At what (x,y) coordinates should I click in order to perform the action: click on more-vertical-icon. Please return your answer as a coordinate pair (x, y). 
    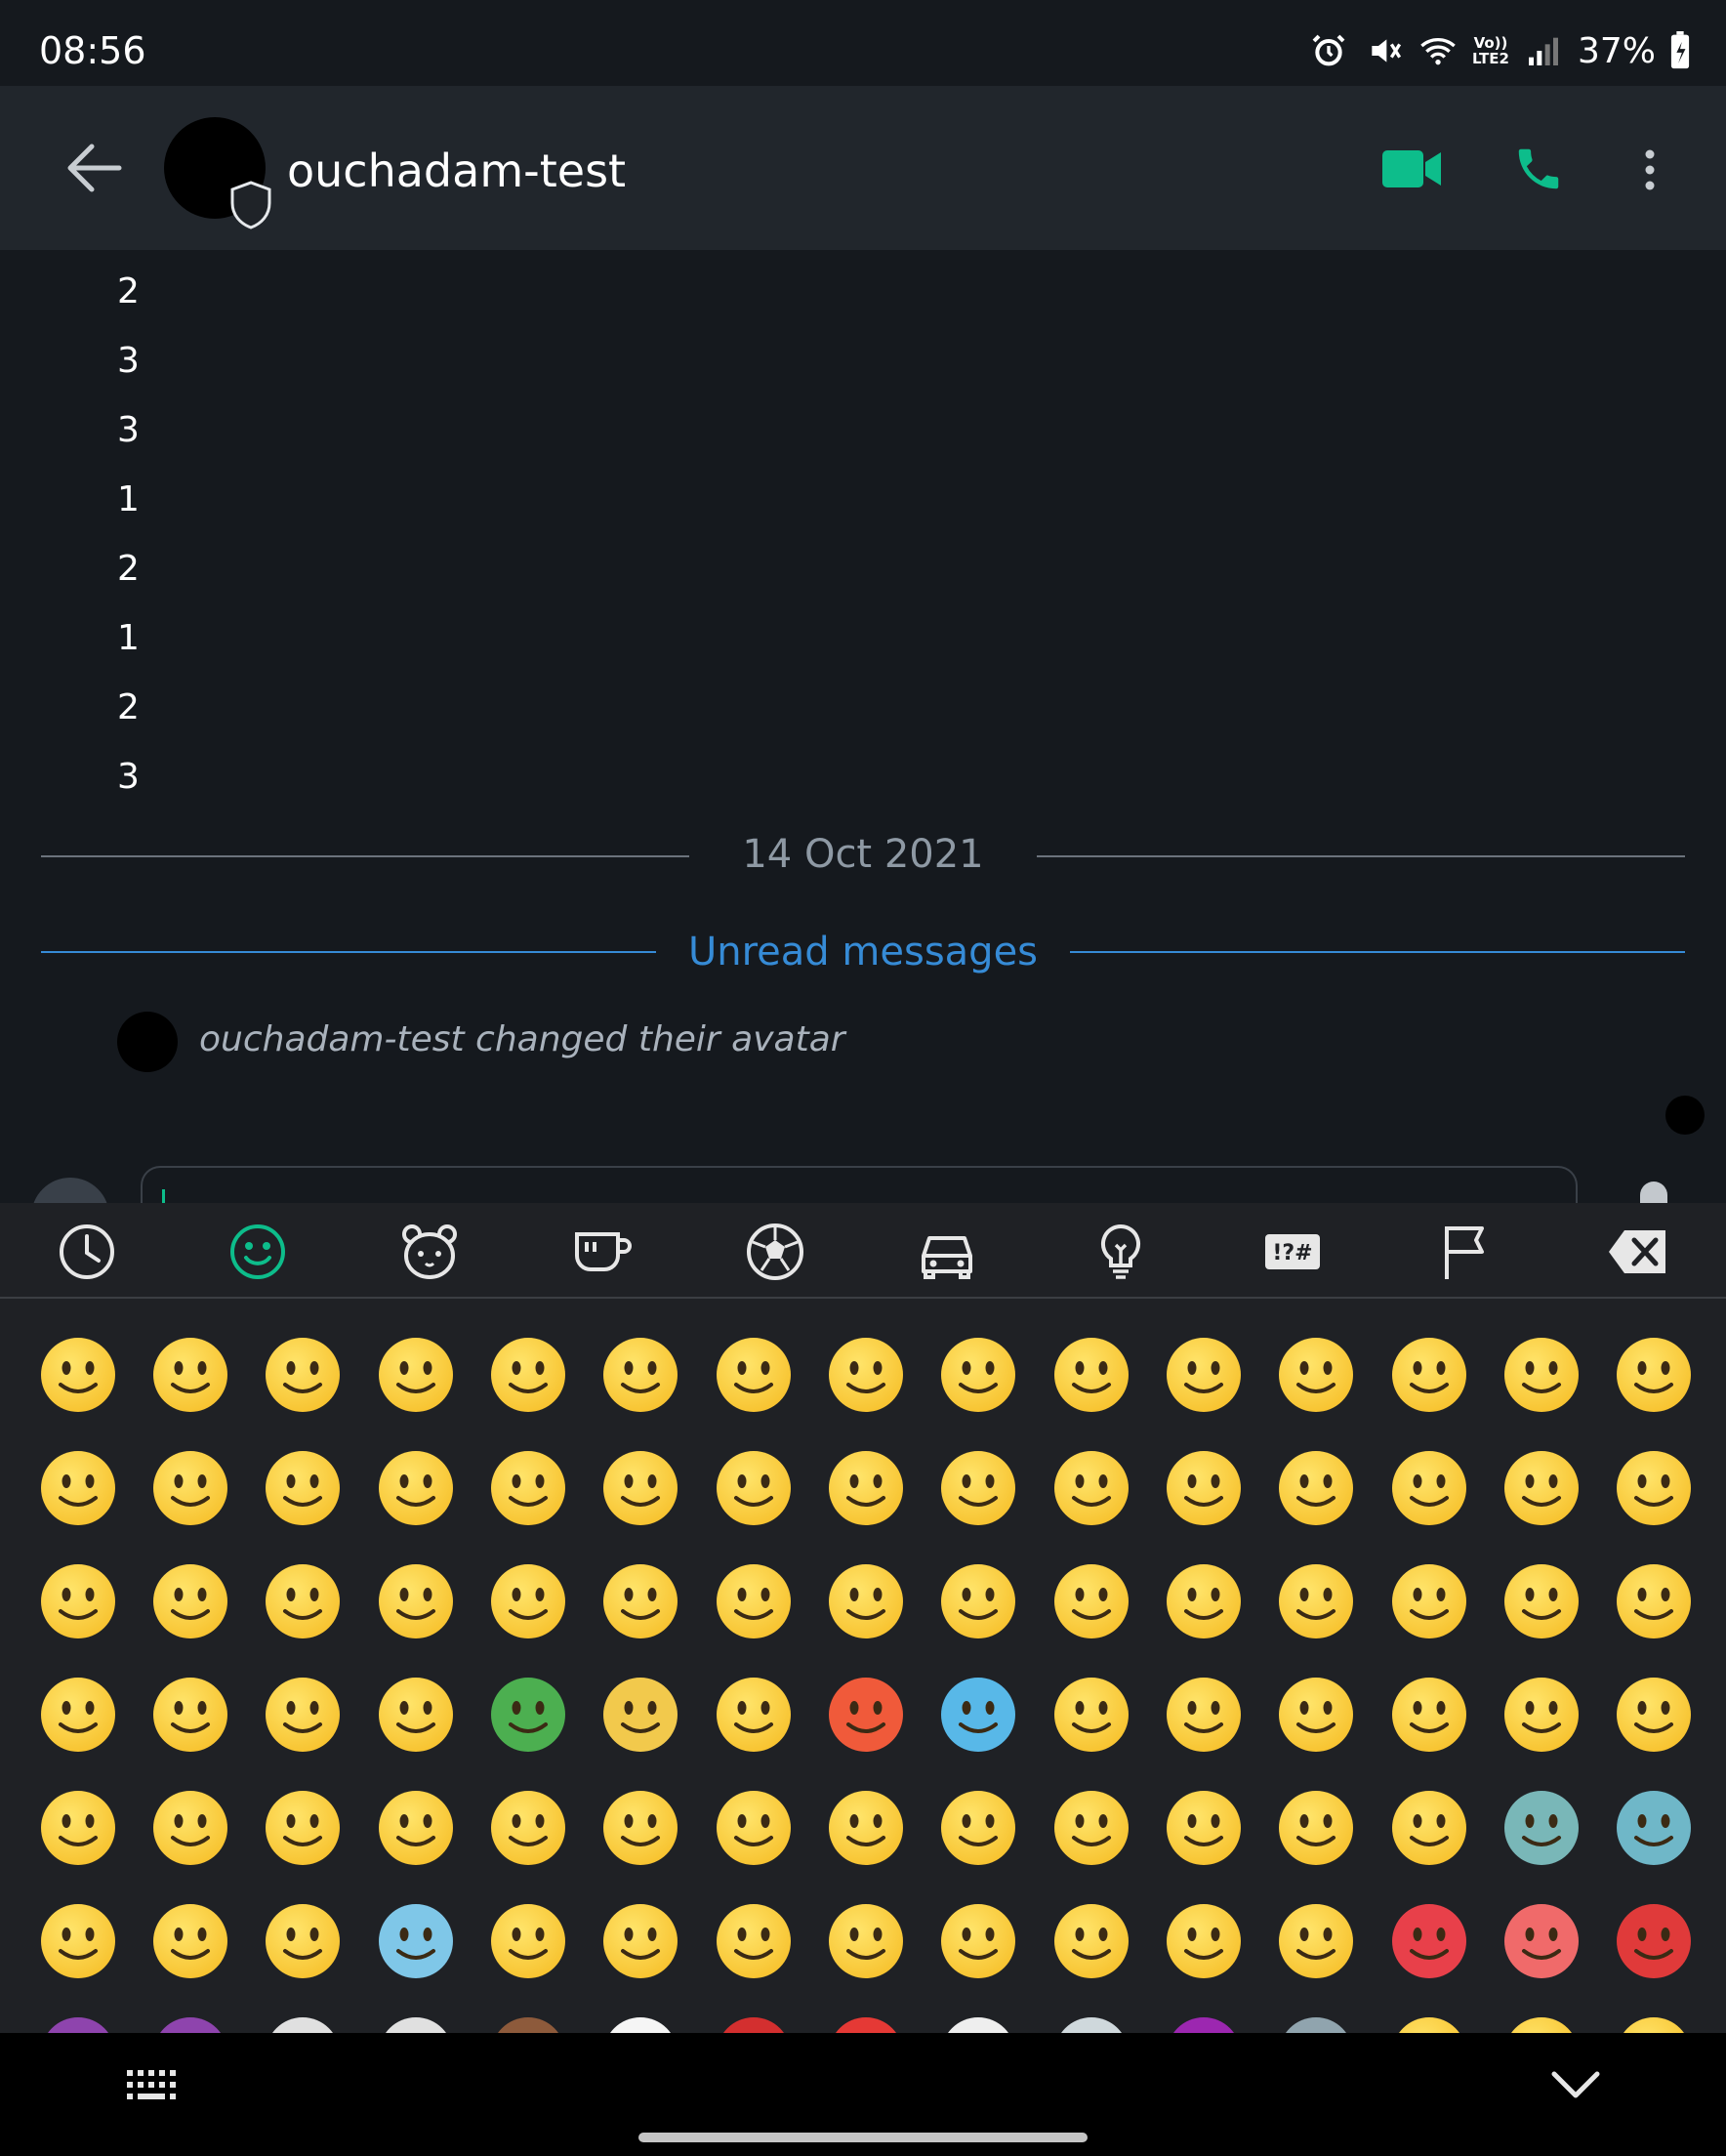
    Looking at the image, I should click on (1650, 170).